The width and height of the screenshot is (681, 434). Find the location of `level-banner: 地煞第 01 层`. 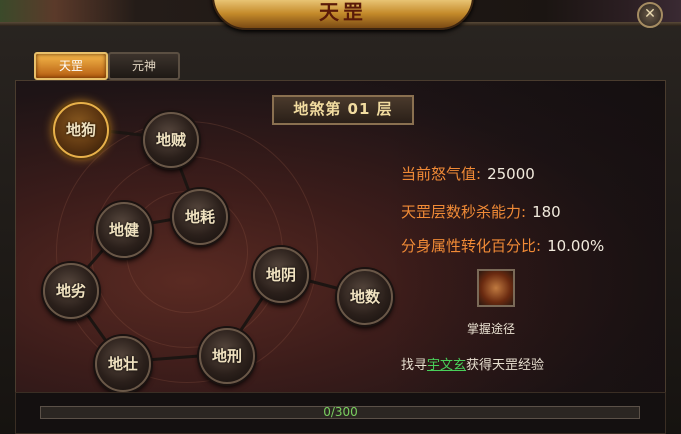

level-banner: 地煞第 01 层 is located at coordinates (343, 110).